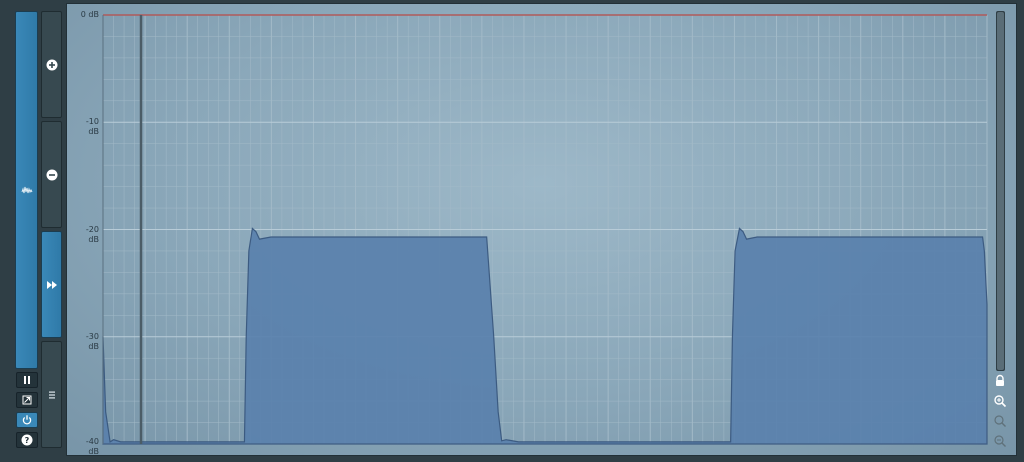 The image size is (1024, 462). I want to click on pause-icon, so click(27, 380).